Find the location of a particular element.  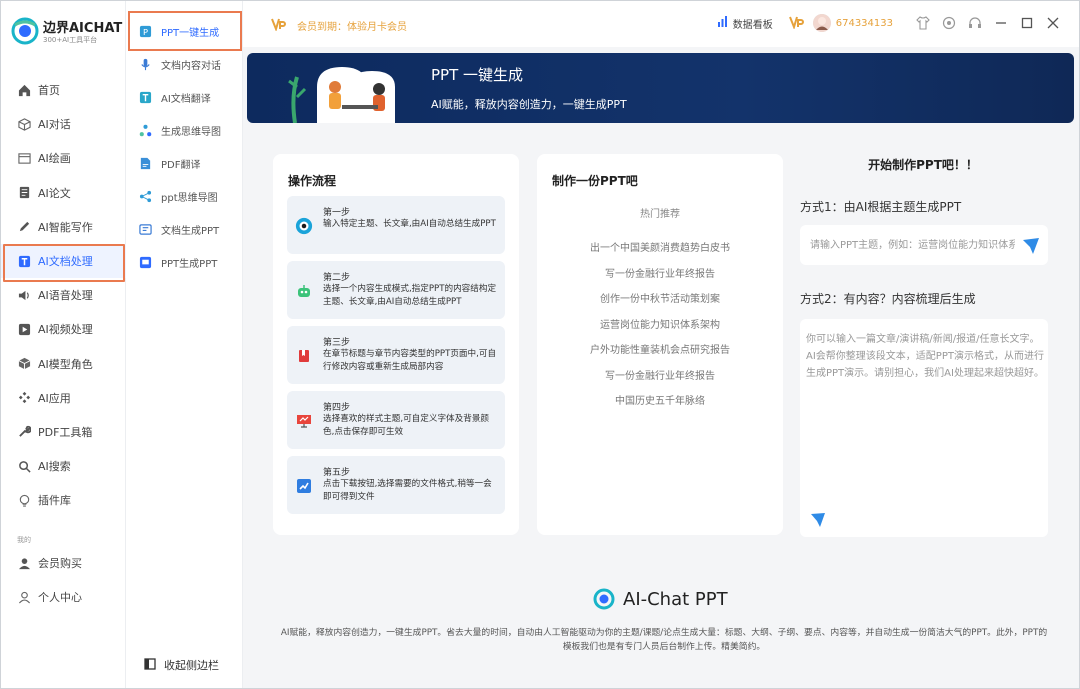

sidebar-item-ai-writing: AI智能写作 is located at coordinates (63, 227).